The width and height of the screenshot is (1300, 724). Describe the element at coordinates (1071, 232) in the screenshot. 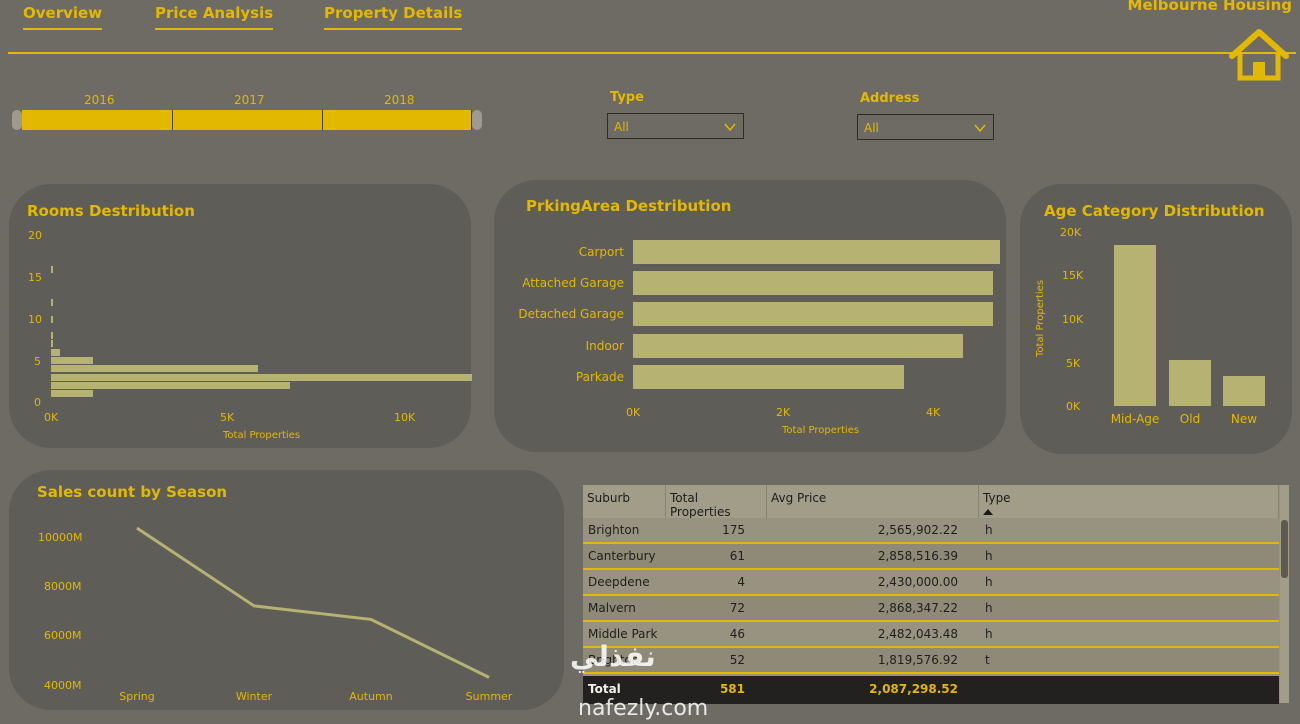

I see `age-y-tick: 20K` at that location.